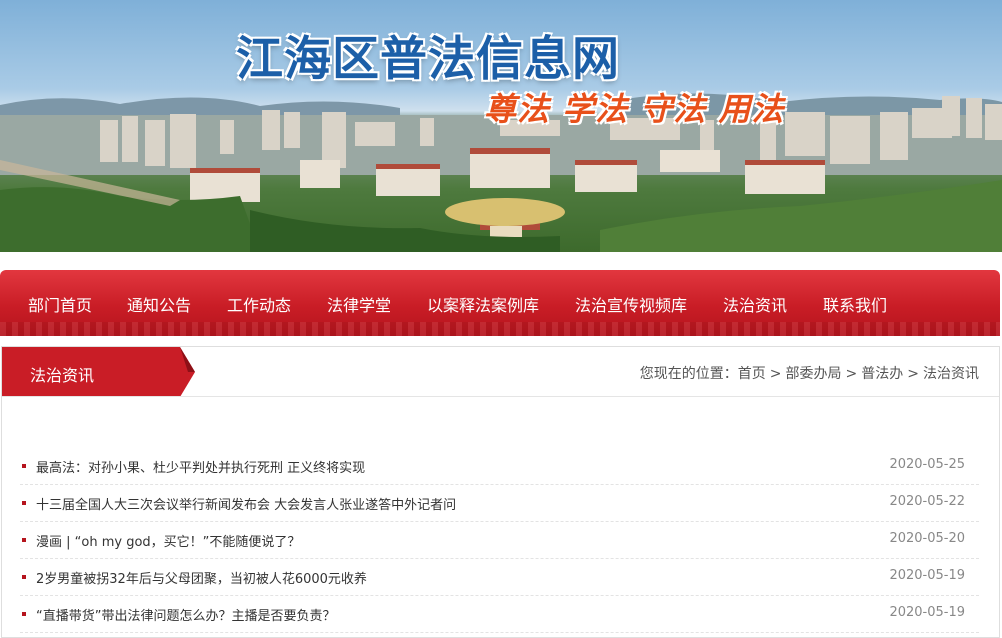 This screenshot has width=1002, height=638. Describe the element at coordinates (499, 614) in the screenshot. I see `list-item: “直播带货”带出法律问题怎么办？主播是否要负责？ 2020-05-19` at that location.